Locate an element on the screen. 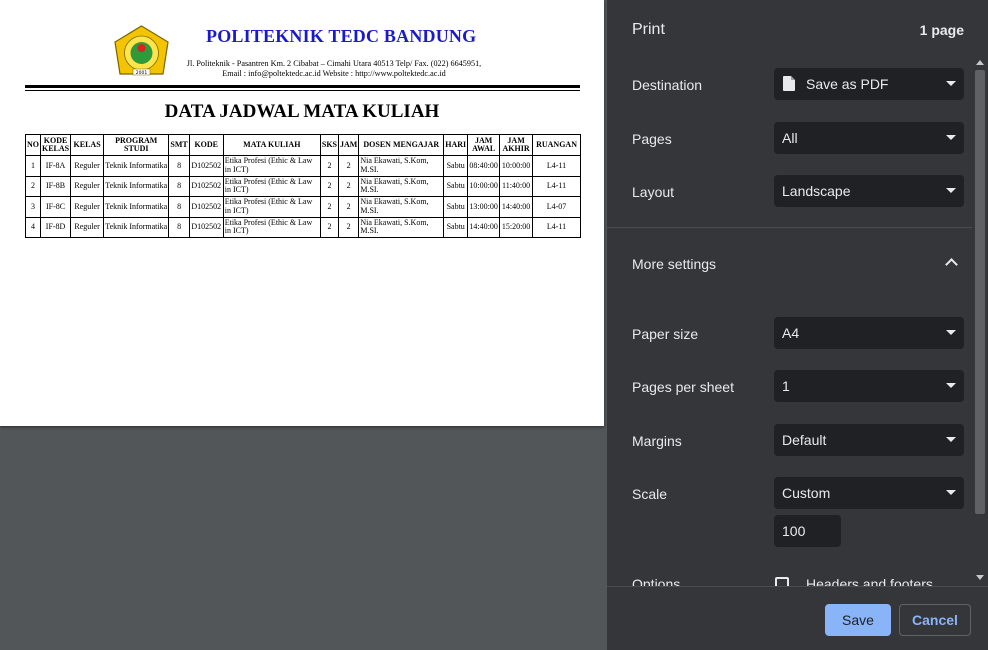  layout-value: Landscape is located at coordinates (816, 191).